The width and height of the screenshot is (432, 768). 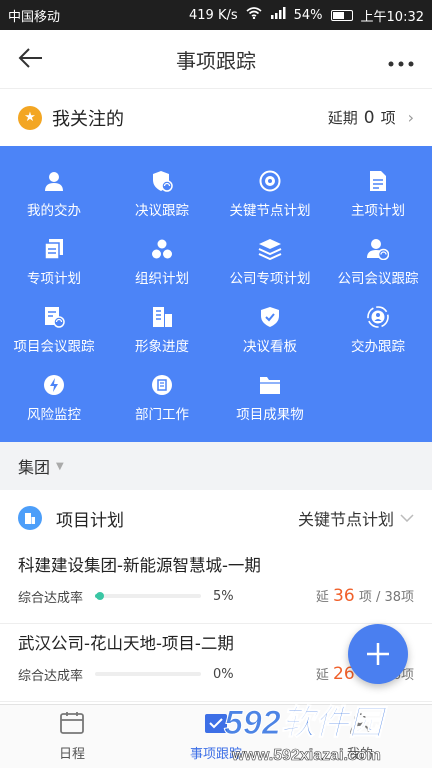 I want to click on grid-item-label: 风险监控, so click(x=54, y=415).